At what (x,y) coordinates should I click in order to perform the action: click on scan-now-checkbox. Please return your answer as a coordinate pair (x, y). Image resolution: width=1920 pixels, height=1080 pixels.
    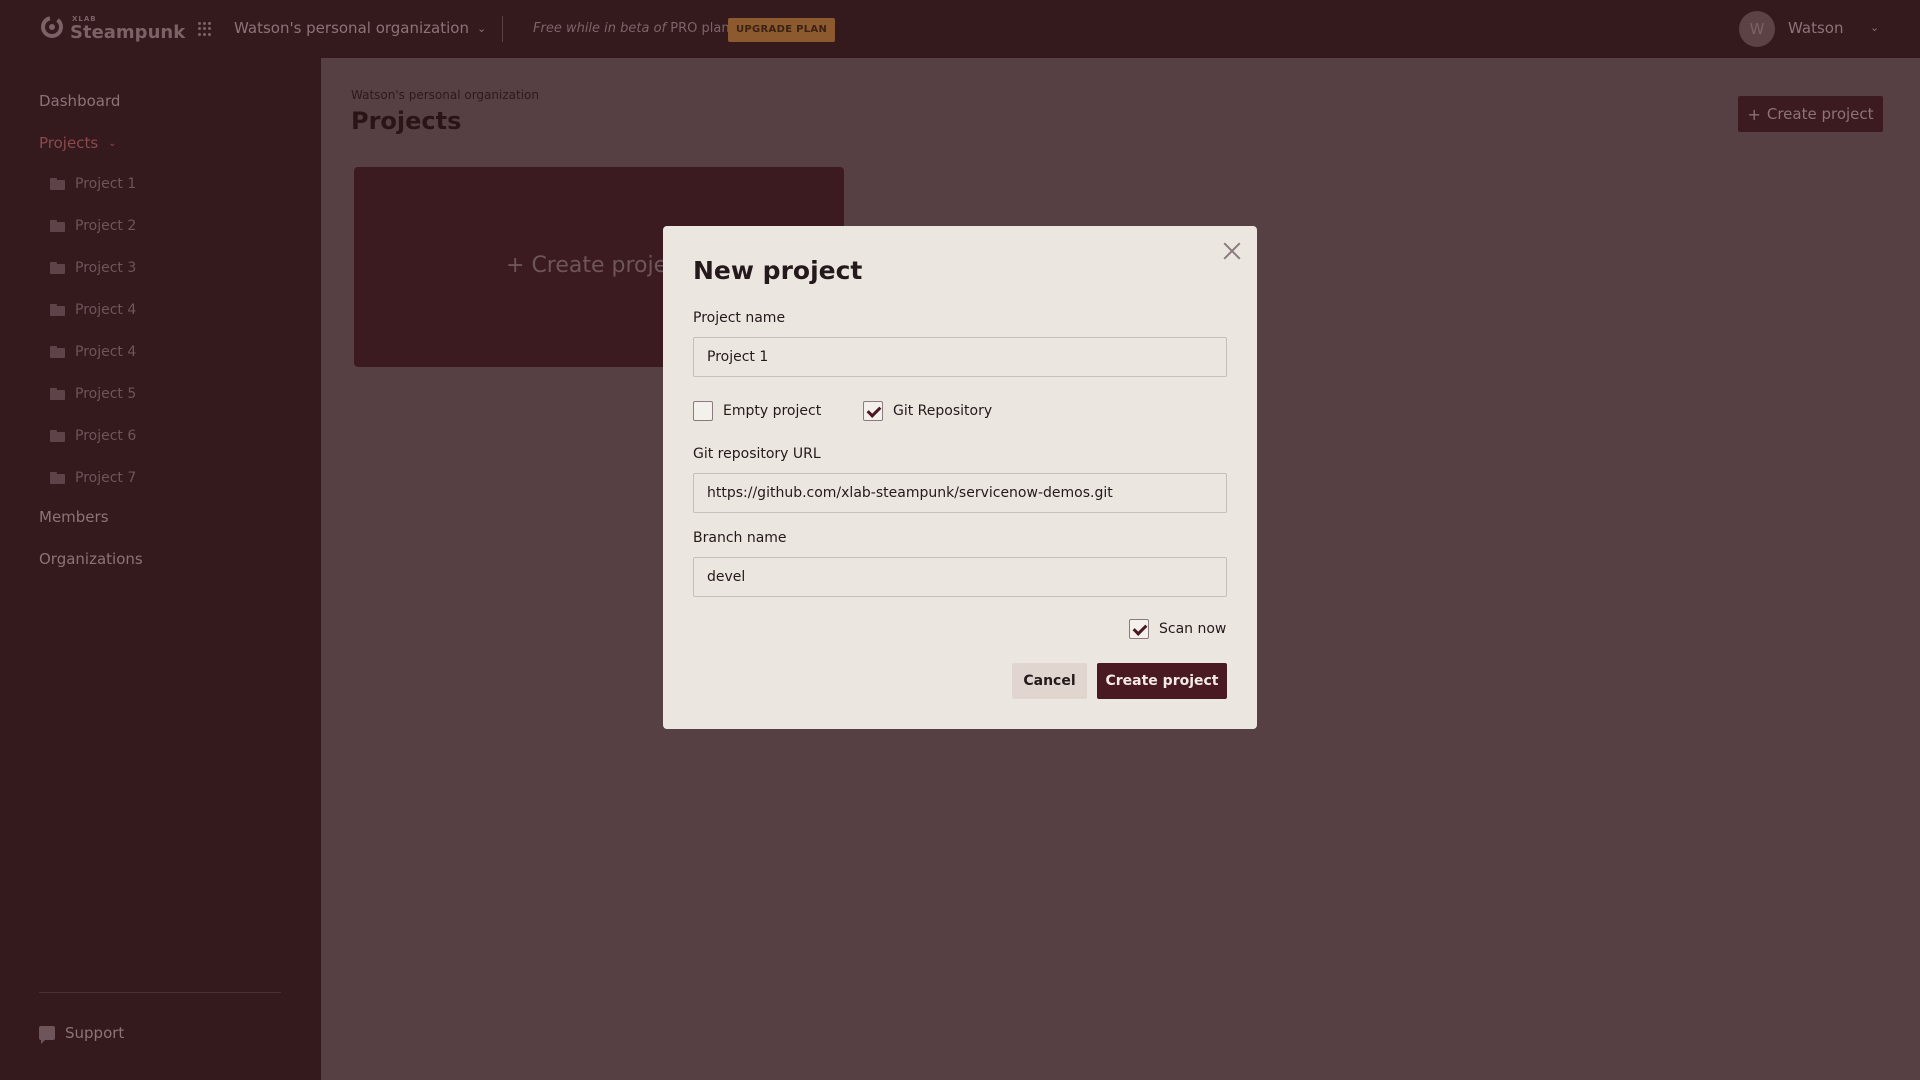
    Looking at the image, I should click on (1139, 629).